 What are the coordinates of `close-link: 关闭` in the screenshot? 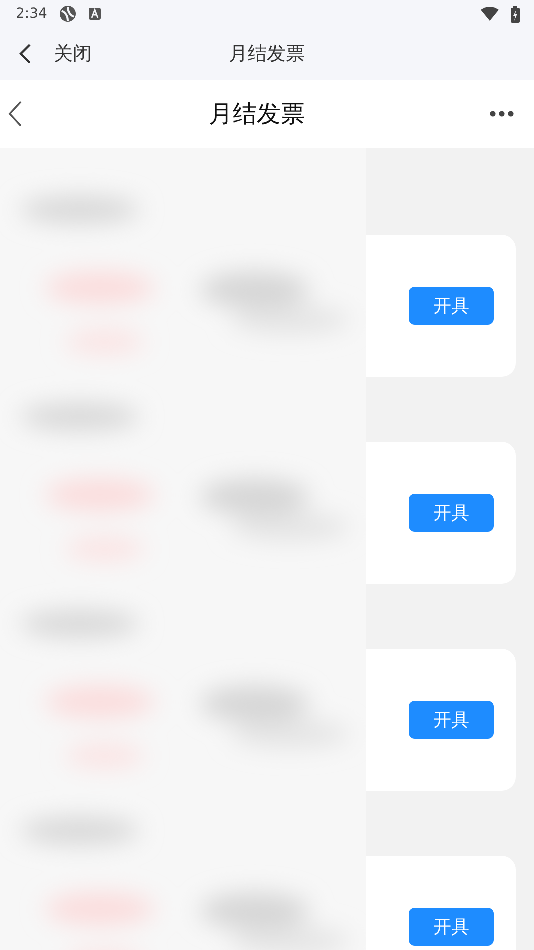 It's located at (73, 54).